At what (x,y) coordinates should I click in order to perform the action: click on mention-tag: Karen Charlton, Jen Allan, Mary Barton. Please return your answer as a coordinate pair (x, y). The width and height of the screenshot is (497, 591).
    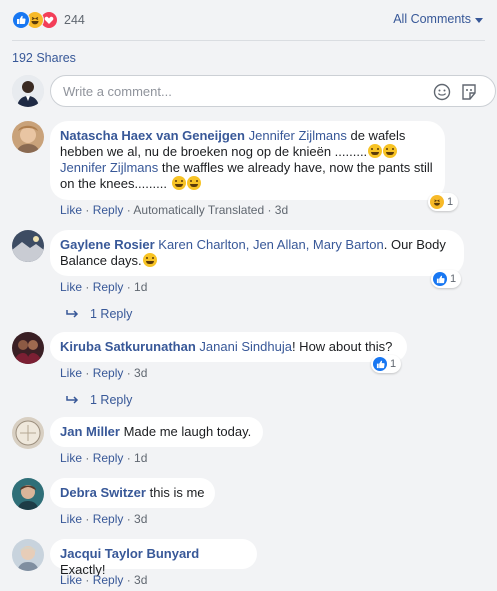
    Looking at the image, I should click on (270, 244).